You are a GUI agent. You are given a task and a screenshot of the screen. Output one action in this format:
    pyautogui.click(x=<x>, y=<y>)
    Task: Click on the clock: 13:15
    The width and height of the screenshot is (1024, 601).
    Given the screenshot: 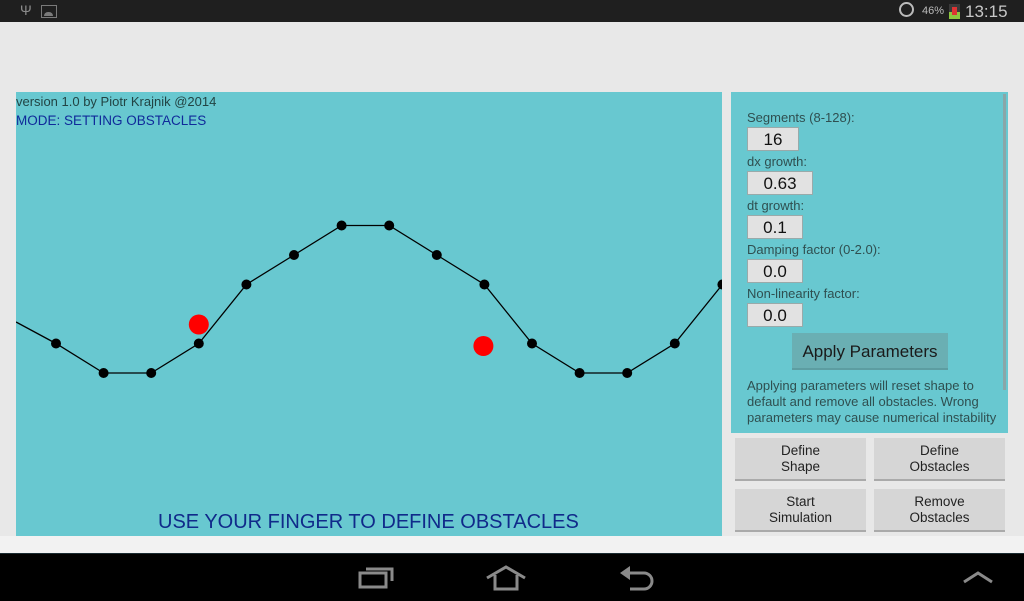 What is the action you would take?
    pyautogui.click(x=986, y=11)
    